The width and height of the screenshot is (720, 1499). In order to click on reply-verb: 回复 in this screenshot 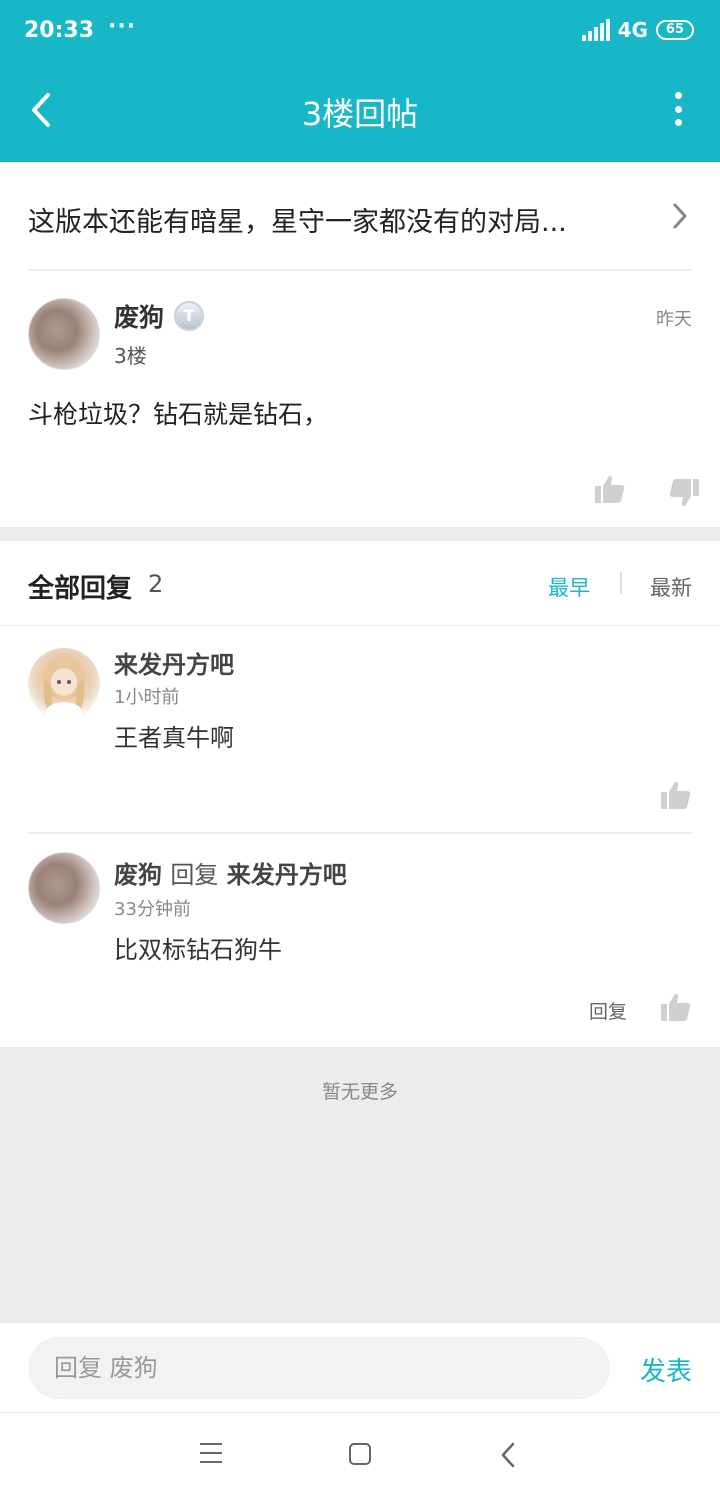, I will do `click(194, 875)`.